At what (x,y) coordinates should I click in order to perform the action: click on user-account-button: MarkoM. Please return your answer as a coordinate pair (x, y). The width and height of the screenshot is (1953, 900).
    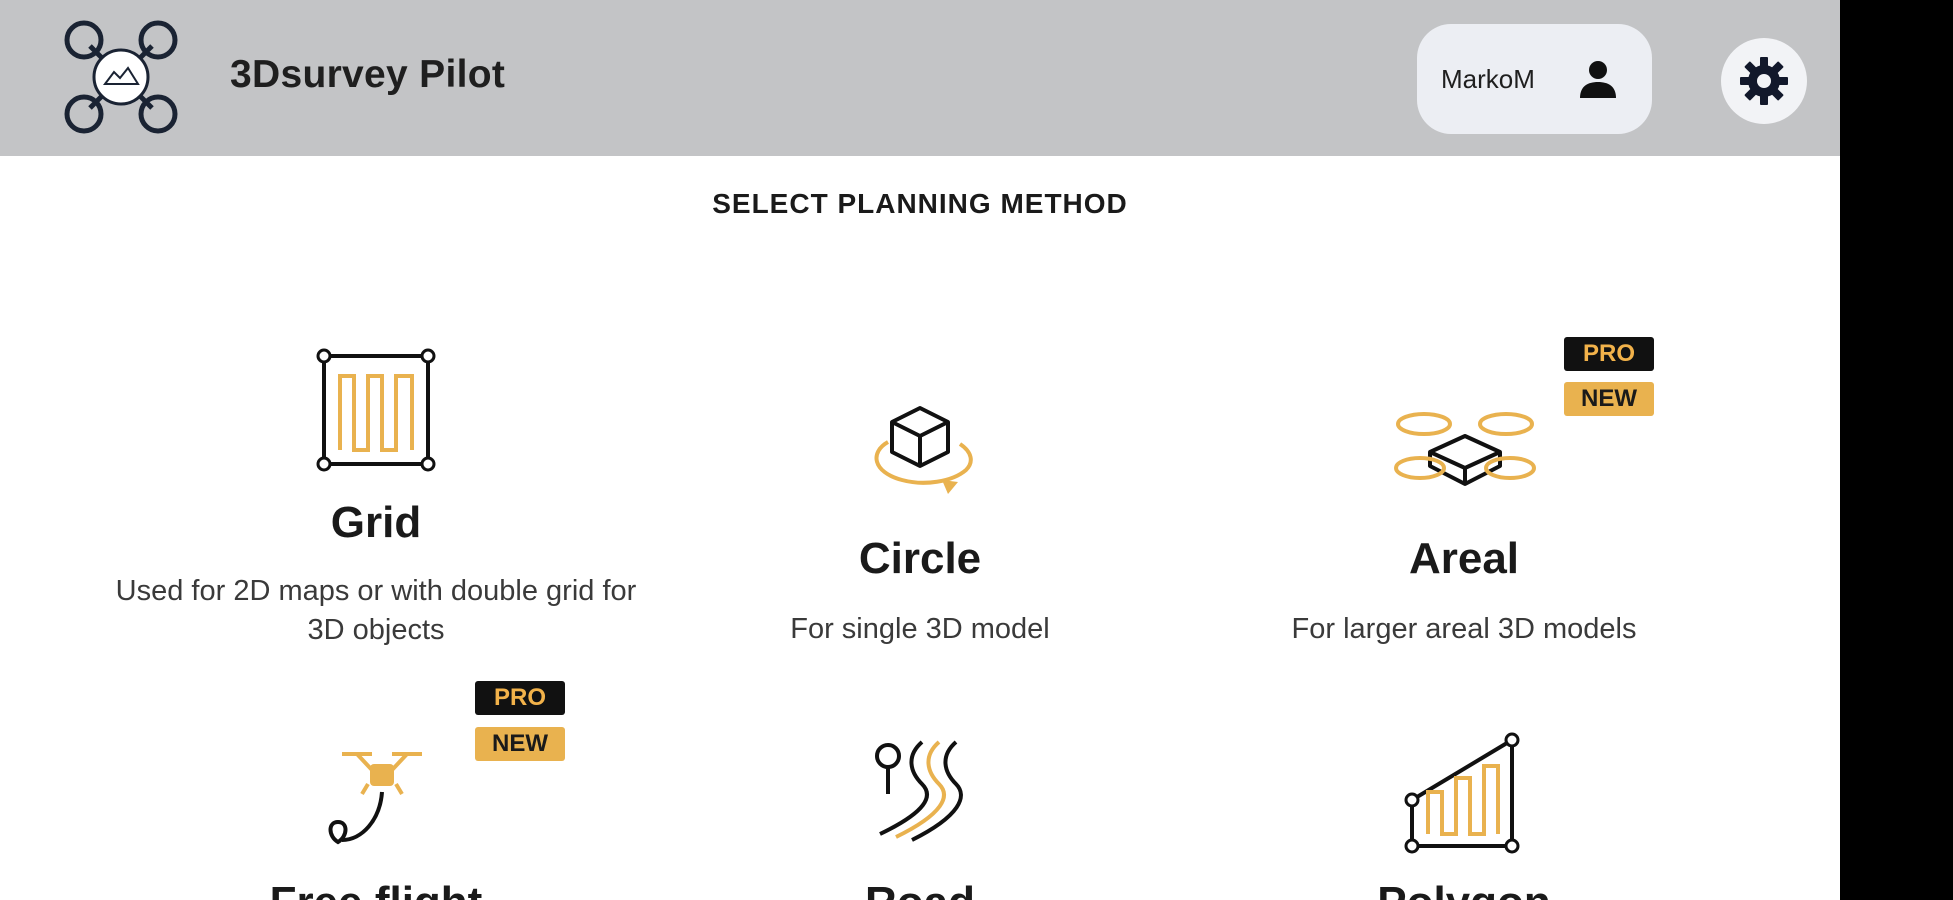
    Looking at the image, I should click on (1534, 79).